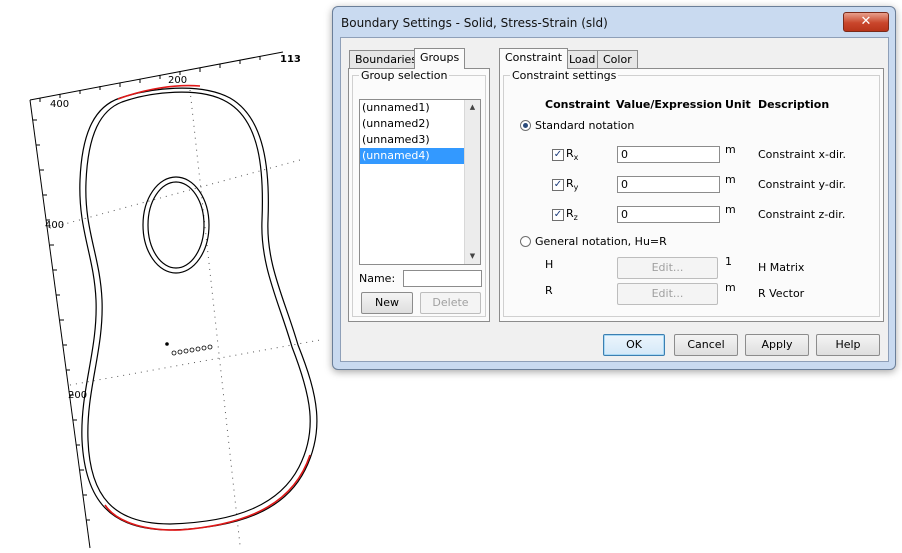  I want to click on rz-checkbox: ✓, so click(558, 215).